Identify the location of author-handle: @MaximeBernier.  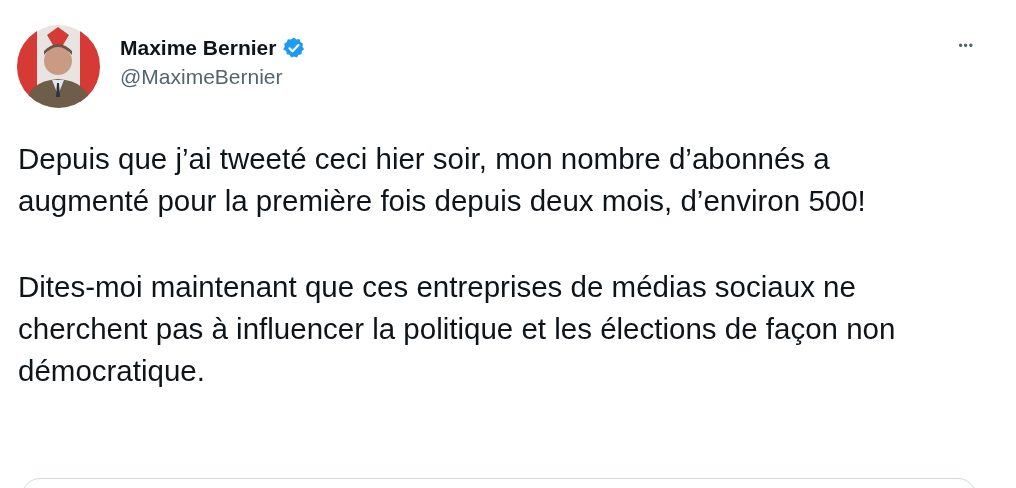
(213, 77).